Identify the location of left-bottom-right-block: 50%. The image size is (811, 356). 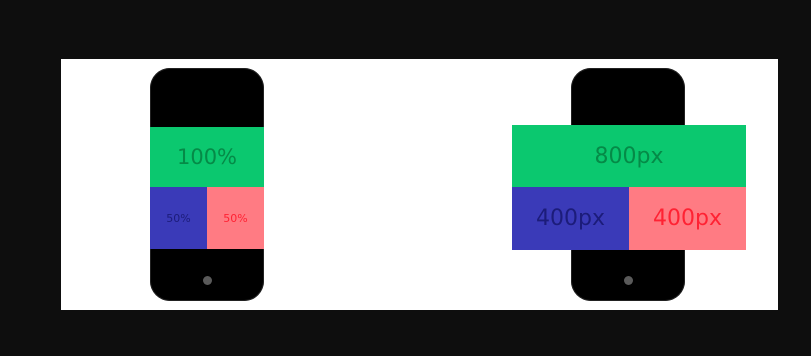
(235, 218).